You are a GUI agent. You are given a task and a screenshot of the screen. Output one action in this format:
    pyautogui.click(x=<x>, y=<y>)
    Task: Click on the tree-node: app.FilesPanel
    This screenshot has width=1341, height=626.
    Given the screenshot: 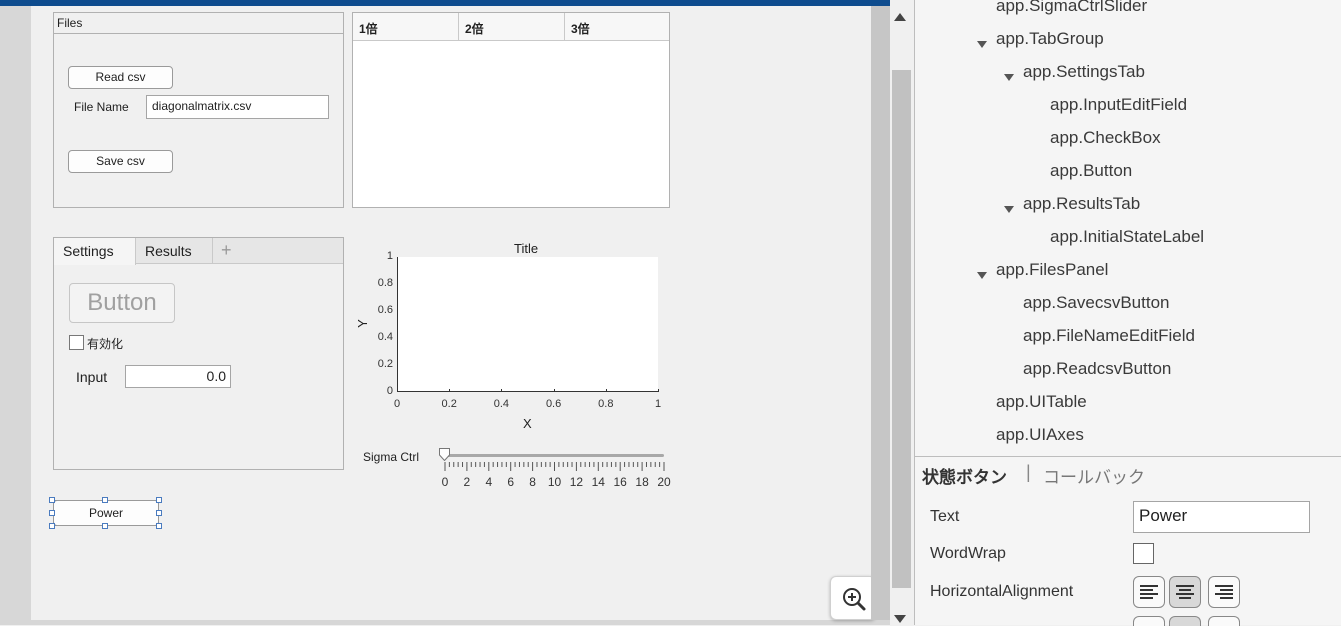 What is the action you would take?
    pyautogui.click(x=1052, y=270)
    